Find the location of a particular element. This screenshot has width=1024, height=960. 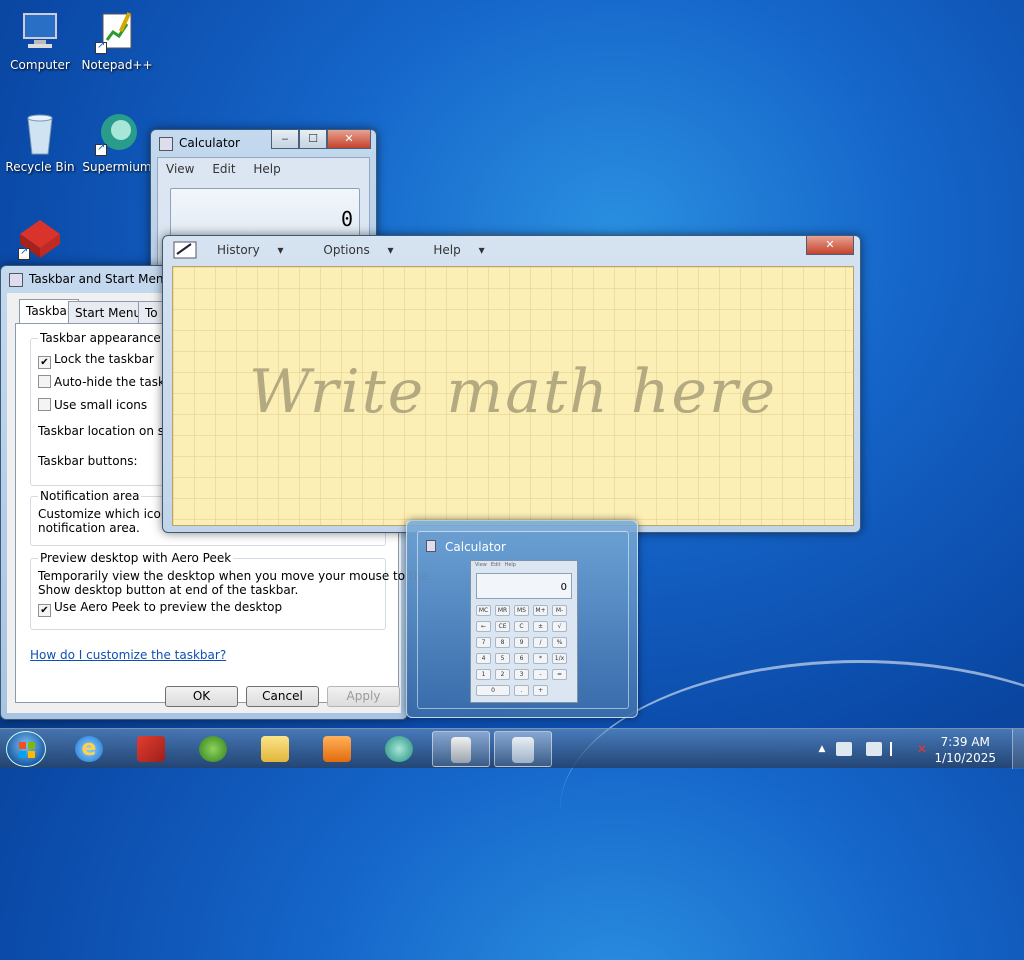

window-title: Calculator is located at coordinates (209, 143).